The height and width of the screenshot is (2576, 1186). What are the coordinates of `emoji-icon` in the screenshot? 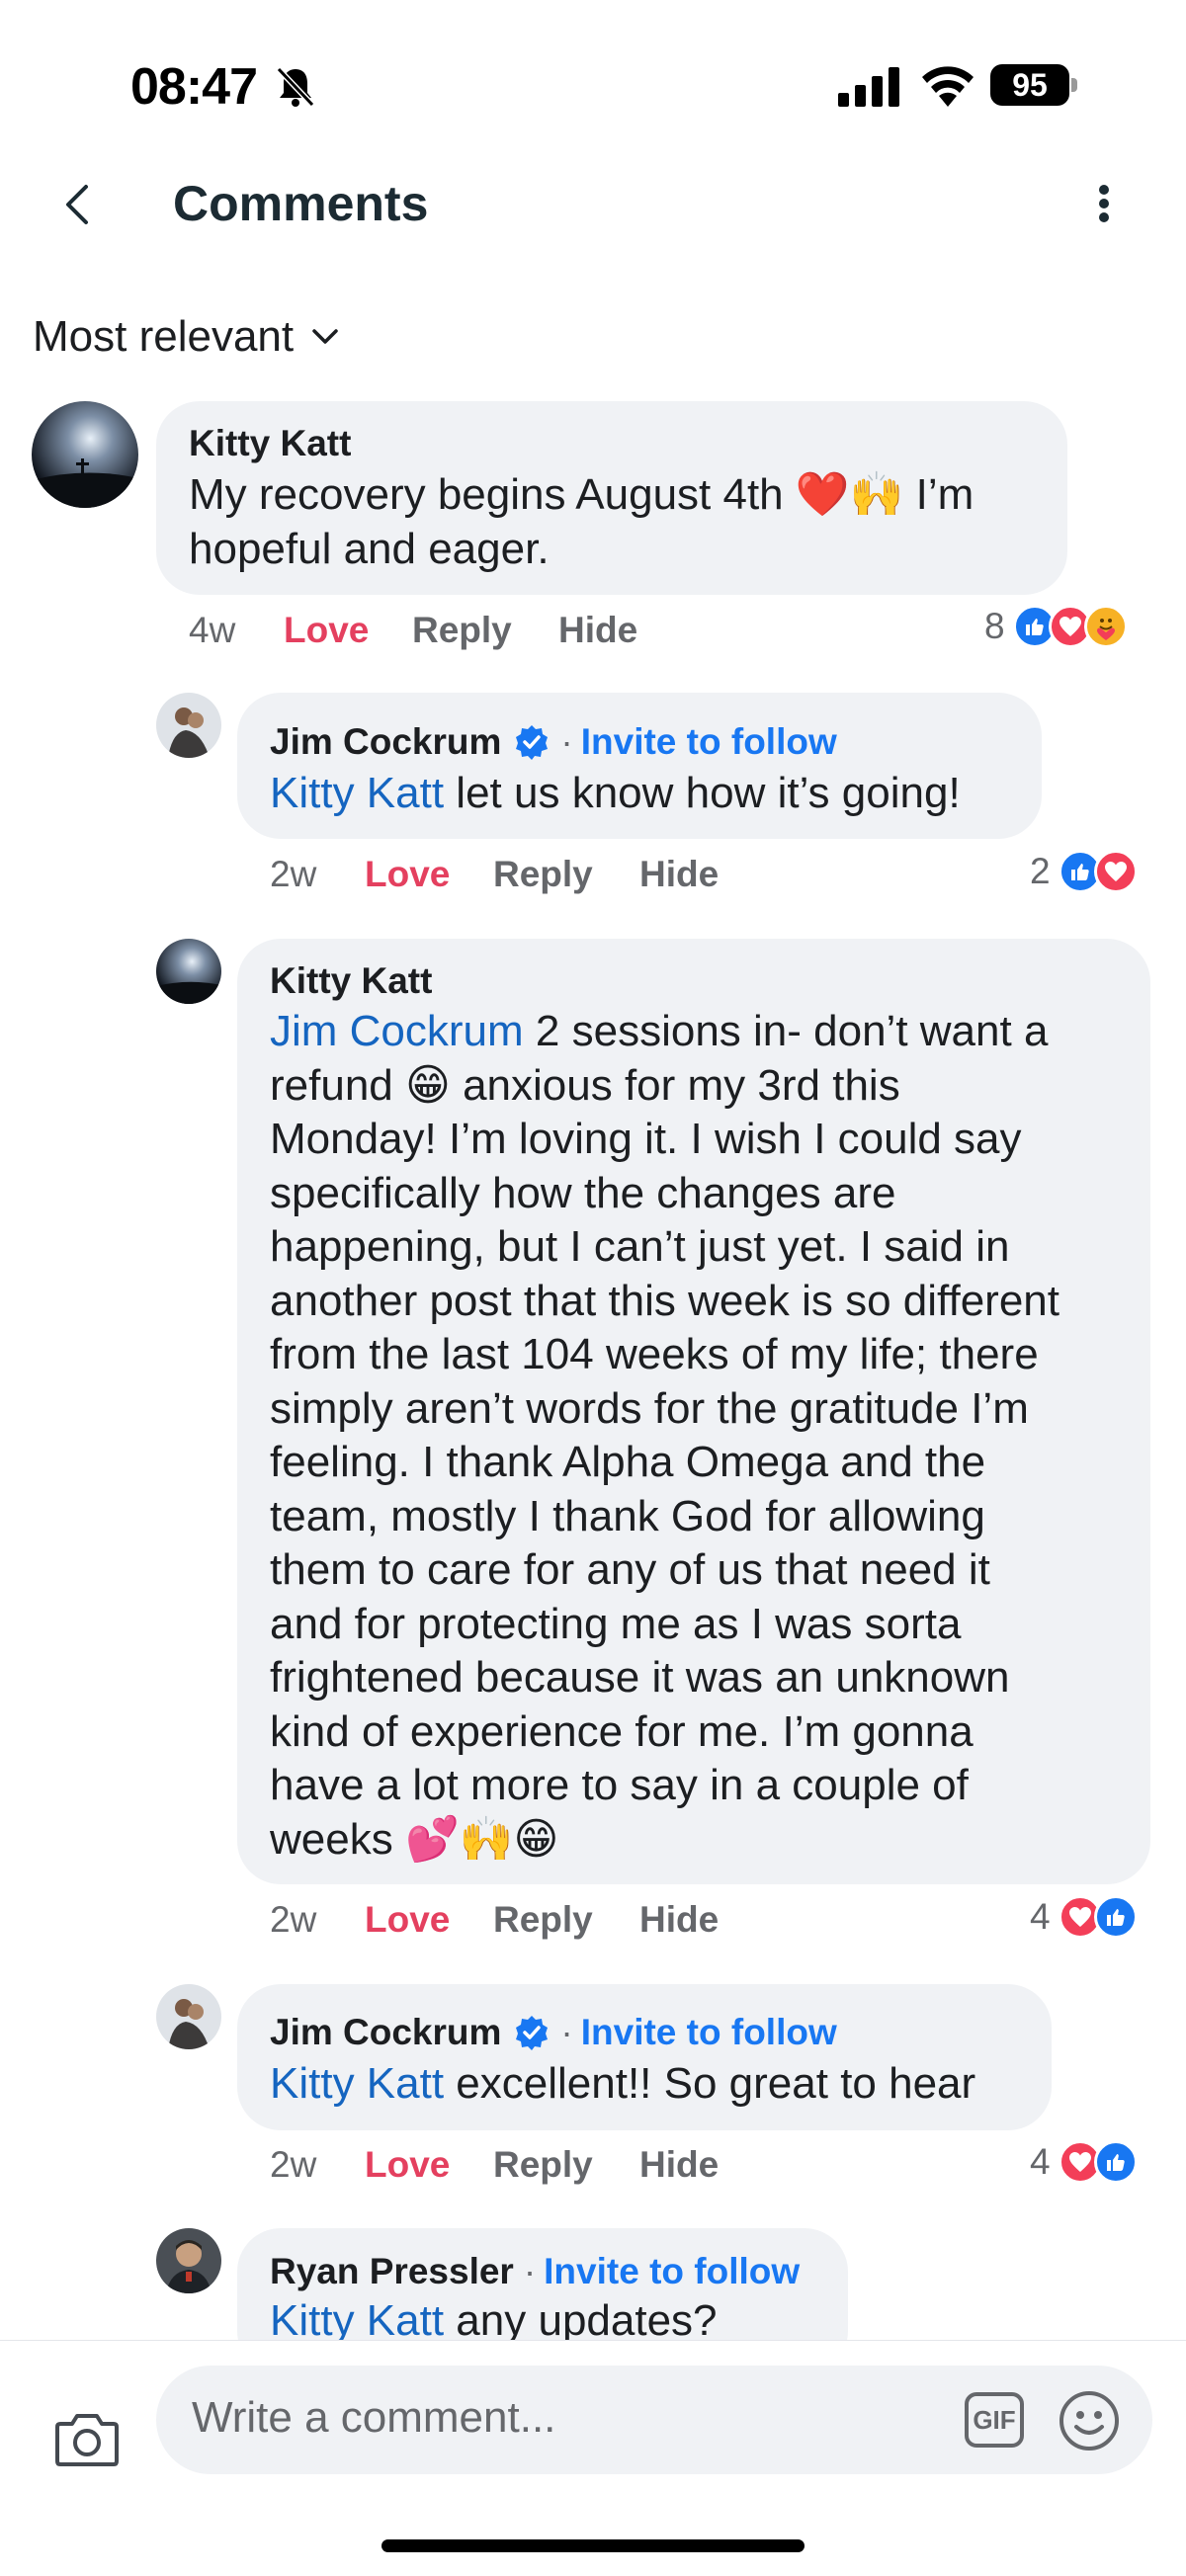 It's located at (1089, 2420).